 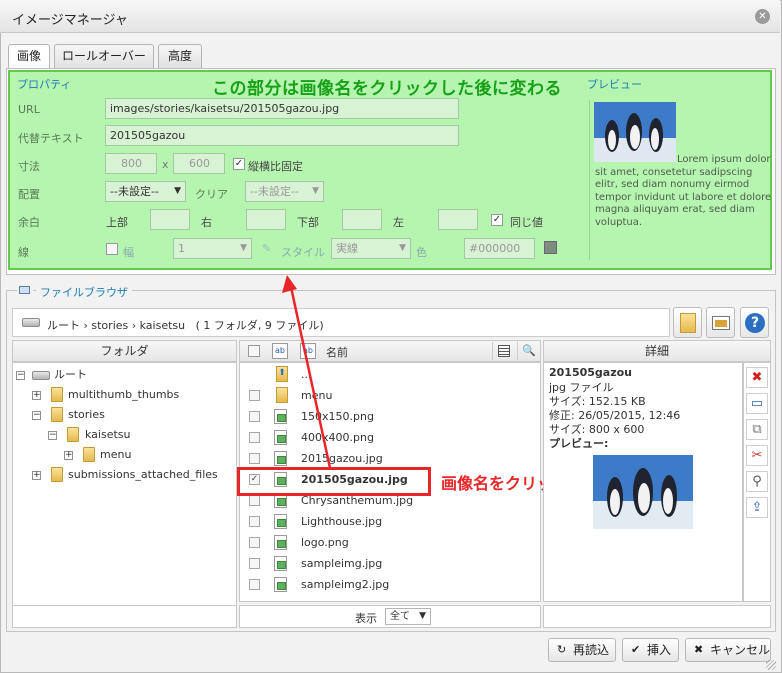 I want to click on border-width-select: 1 ▼, so click(x=212, y=248).